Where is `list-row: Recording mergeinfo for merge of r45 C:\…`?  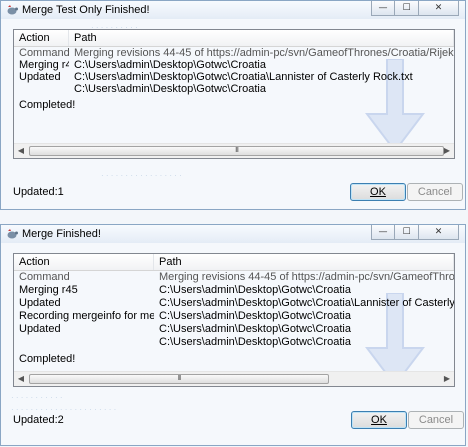
list-row: Recording mergeinfo for merge of r45 C:\… is located at coordinates (234, 316).